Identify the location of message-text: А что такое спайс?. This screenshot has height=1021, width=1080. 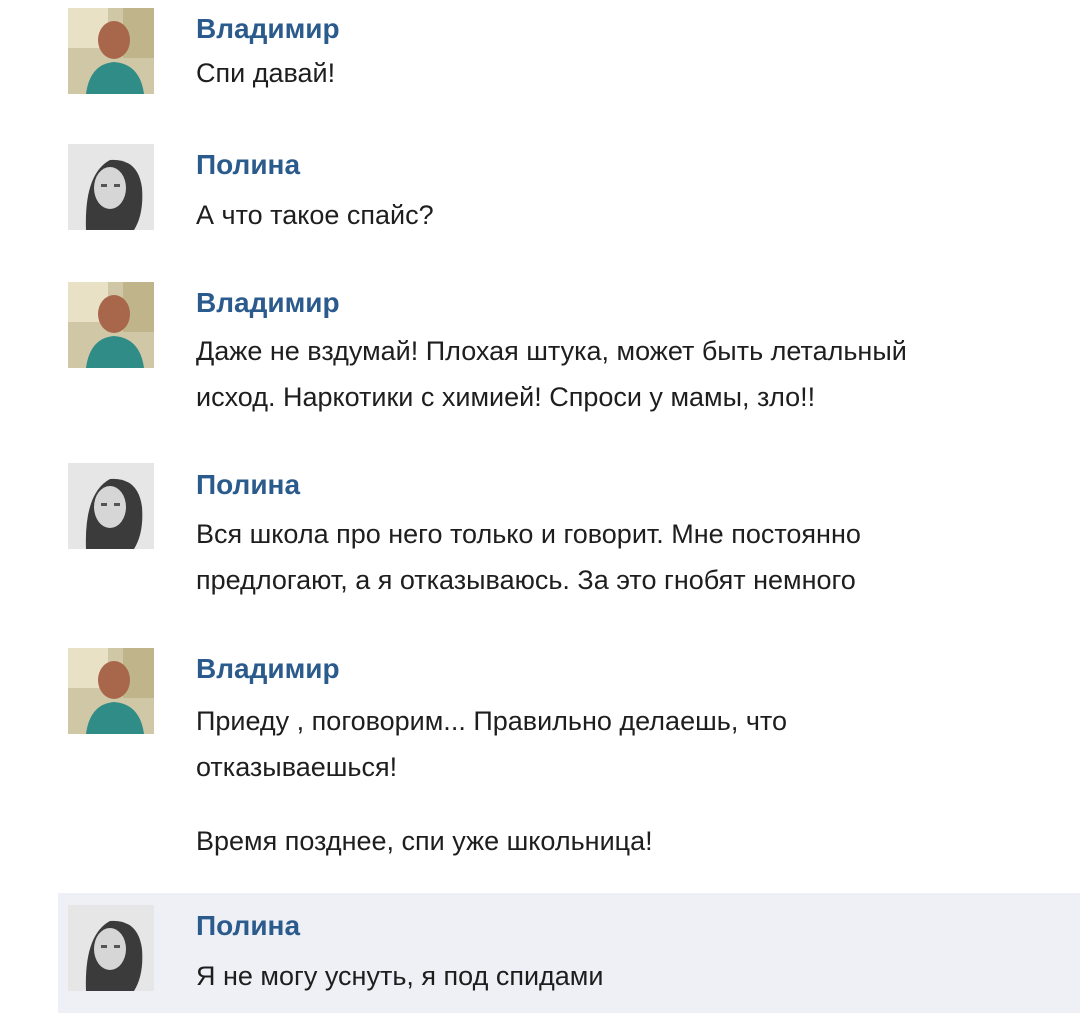
(626, 215).